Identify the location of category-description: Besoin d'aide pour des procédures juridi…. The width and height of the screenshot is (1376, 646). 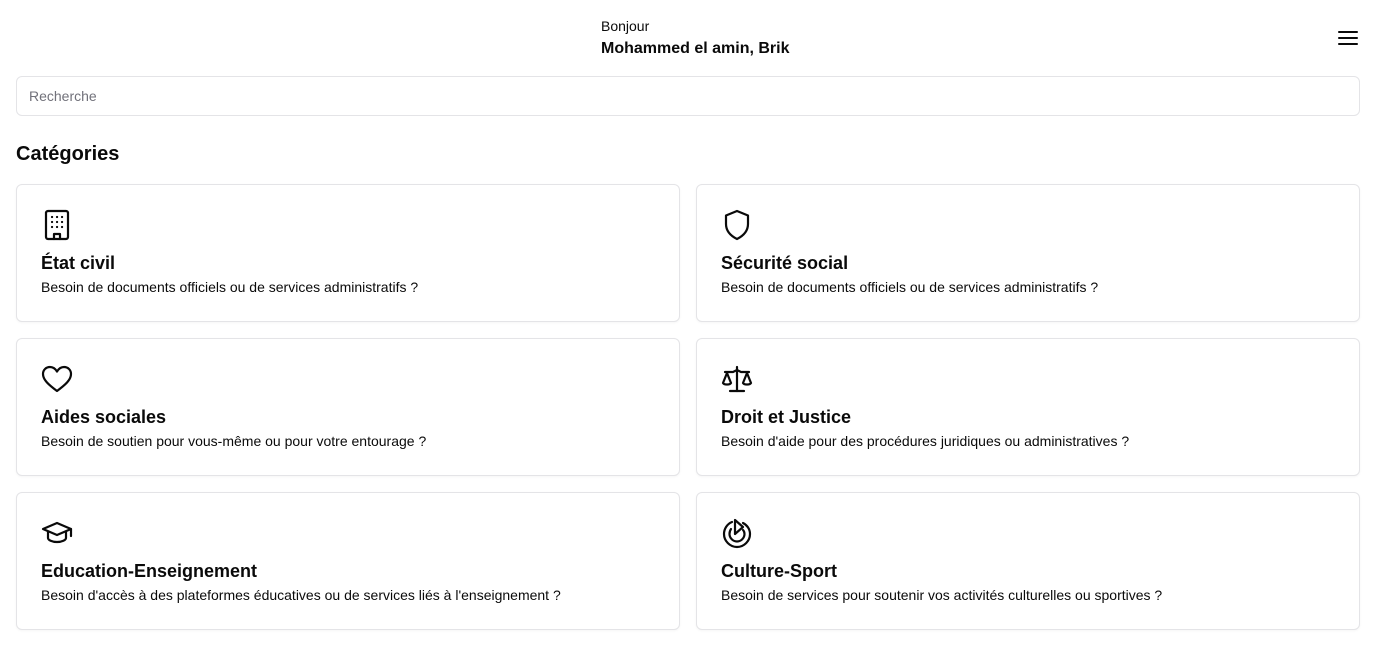
(925, 441).